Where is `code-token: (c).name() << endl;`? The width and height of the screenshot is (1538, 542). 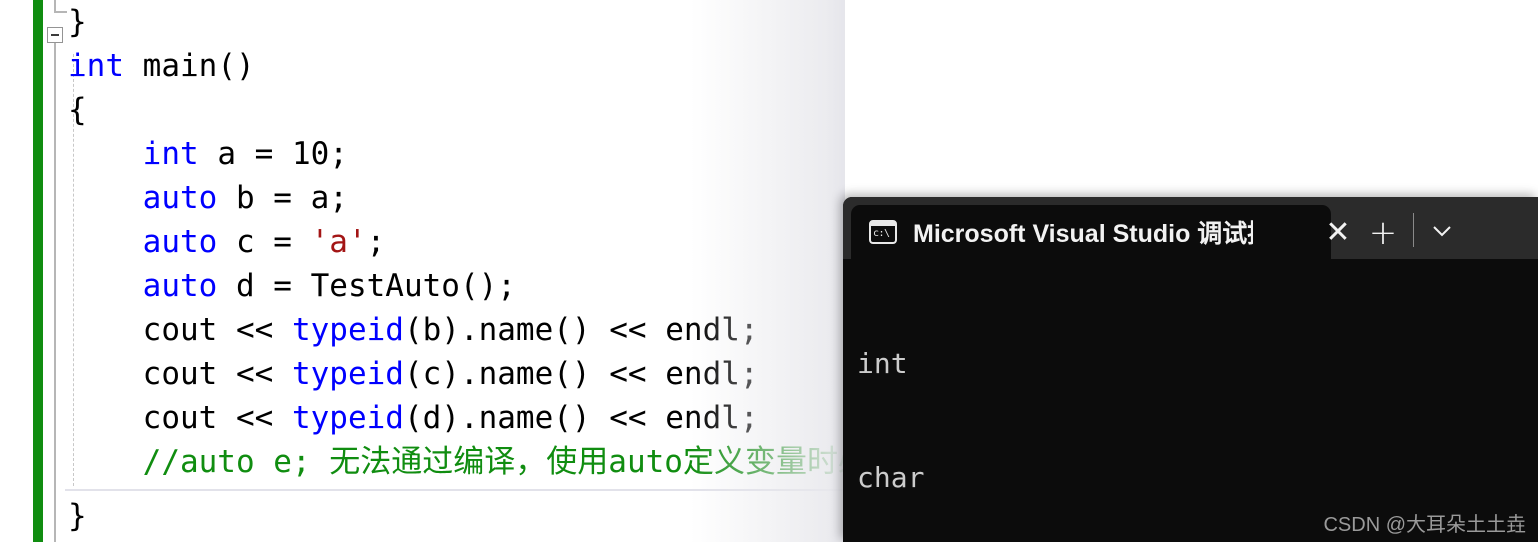
code-token: (c).name() << endl; is located at coordinates (581, 374).